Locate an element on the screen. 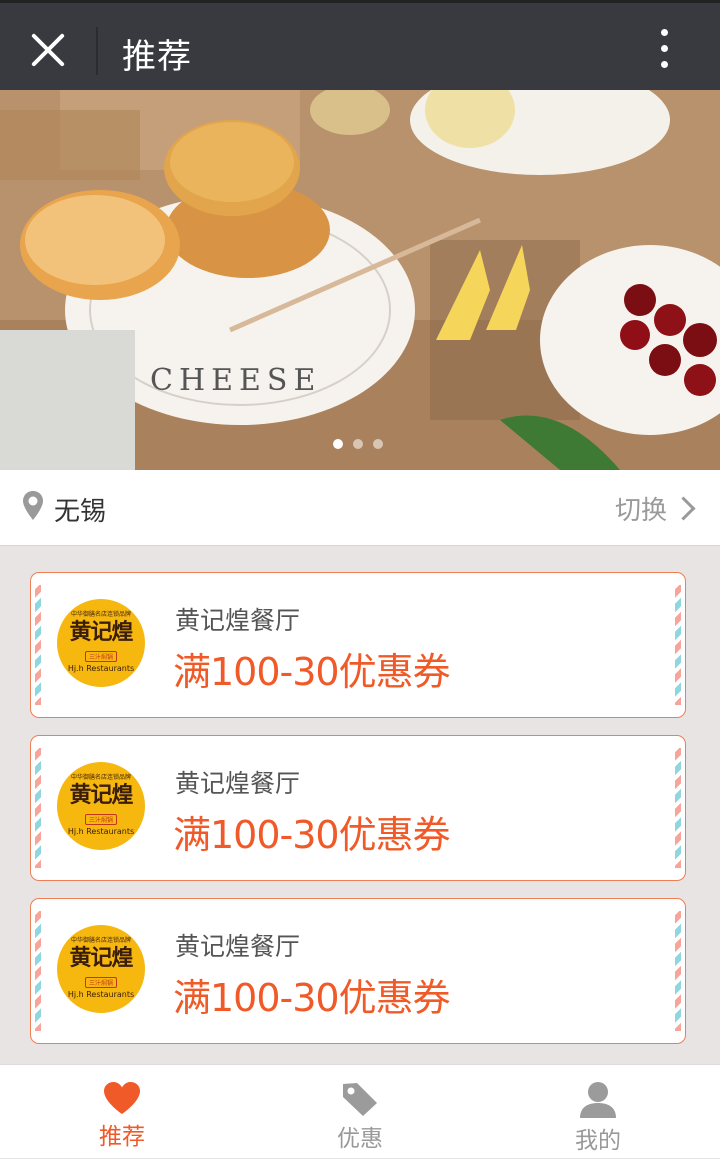 The height and width of the screenshot is (1159, 720). tab-recommend: 推荐 is located at coordinates (122, 1112).